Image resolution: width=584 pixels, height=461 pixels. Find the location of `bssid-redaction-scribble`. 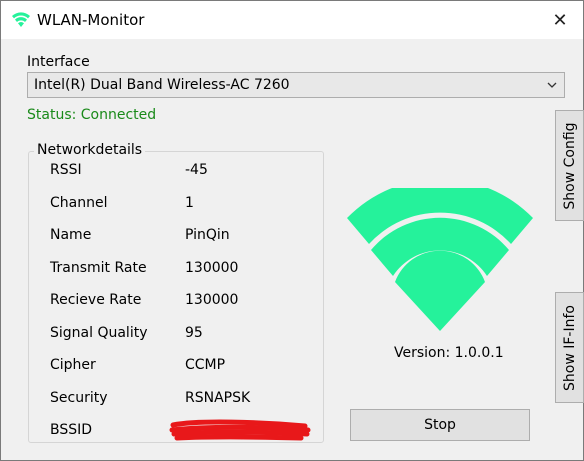

bssid-redaction-scribble is located at coordinates (240, 430).